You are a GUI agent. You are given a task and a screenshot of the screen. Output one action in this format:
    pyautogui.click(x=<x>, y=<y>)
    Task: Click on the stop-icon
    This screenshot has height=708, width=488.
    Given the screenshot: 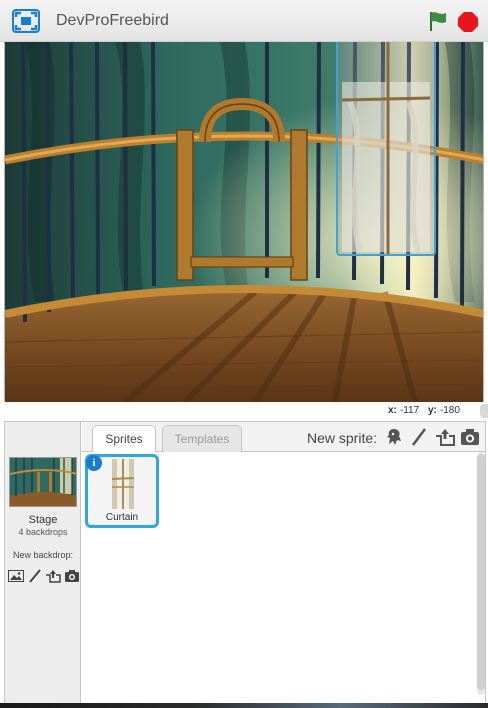 What is the action you would take?
    pyautogui.click(x=468, y=22)
    